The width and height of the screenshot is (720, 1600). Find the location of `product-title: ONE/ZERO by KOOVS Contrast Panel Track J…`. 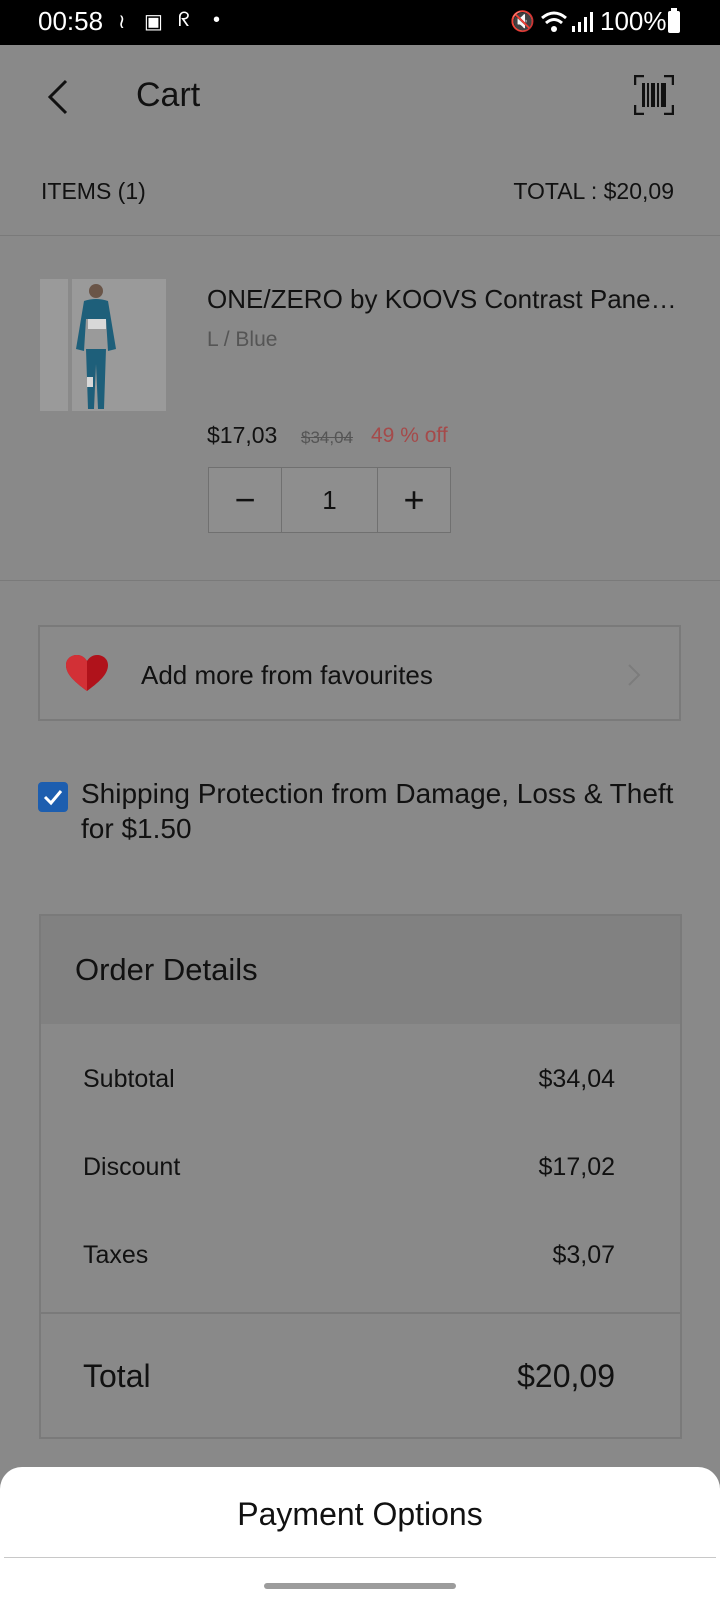

product-title: ONE/ZERO by KOOVS Contrast Panel Track J… is located at coordinates (442, 299).